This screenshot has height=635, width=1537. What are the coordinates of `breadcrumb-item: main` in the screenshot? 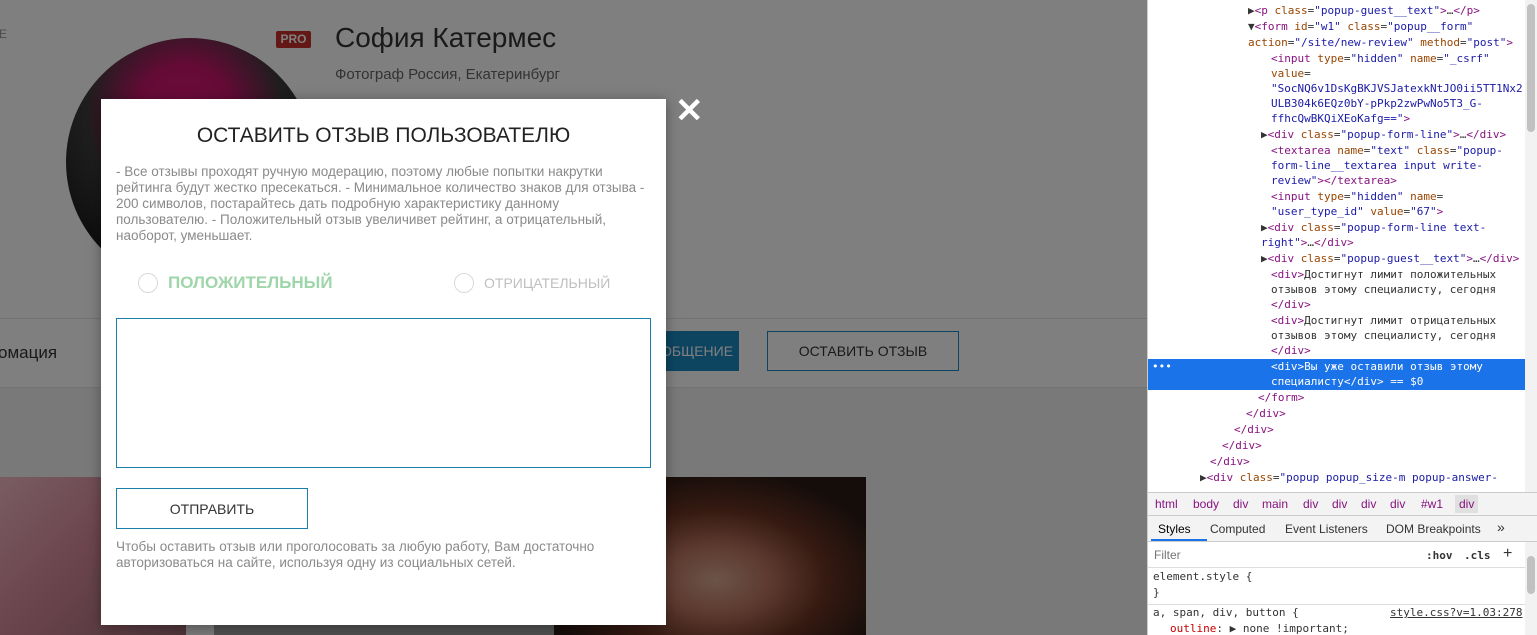 It's located at (1275, 504).